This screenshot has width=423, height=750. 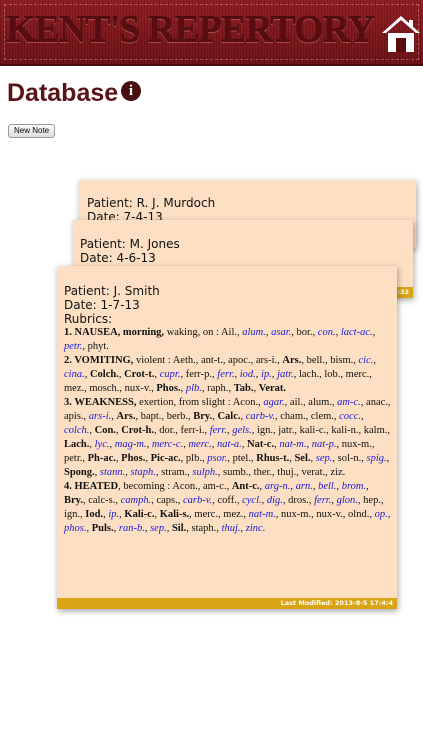 What do you see at coordinates (245, 402) in the screenshot?
I see `remedy: Acon.` at bounding box center [245, 402].